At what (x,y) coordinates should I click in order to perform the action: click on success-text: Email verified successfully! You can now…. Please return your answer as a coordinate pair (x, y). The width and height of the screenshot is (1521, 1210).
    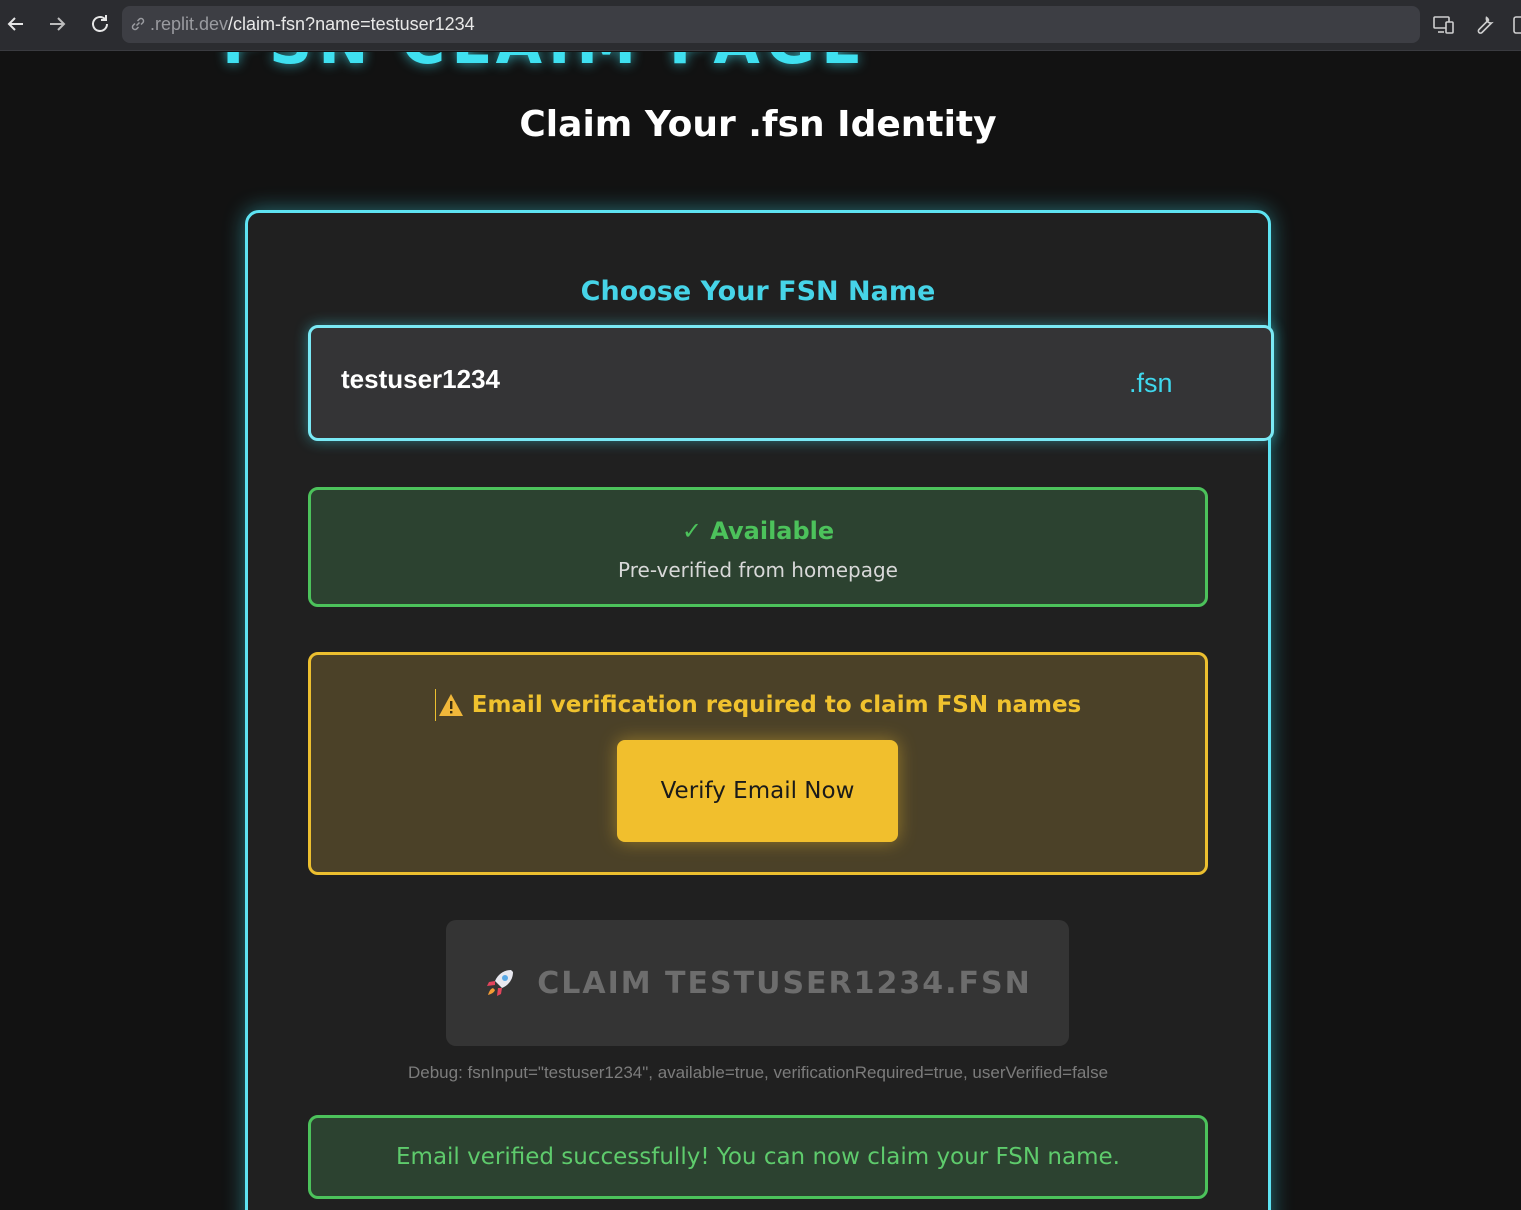
    Looking at the image, I should click on (758, 1157).